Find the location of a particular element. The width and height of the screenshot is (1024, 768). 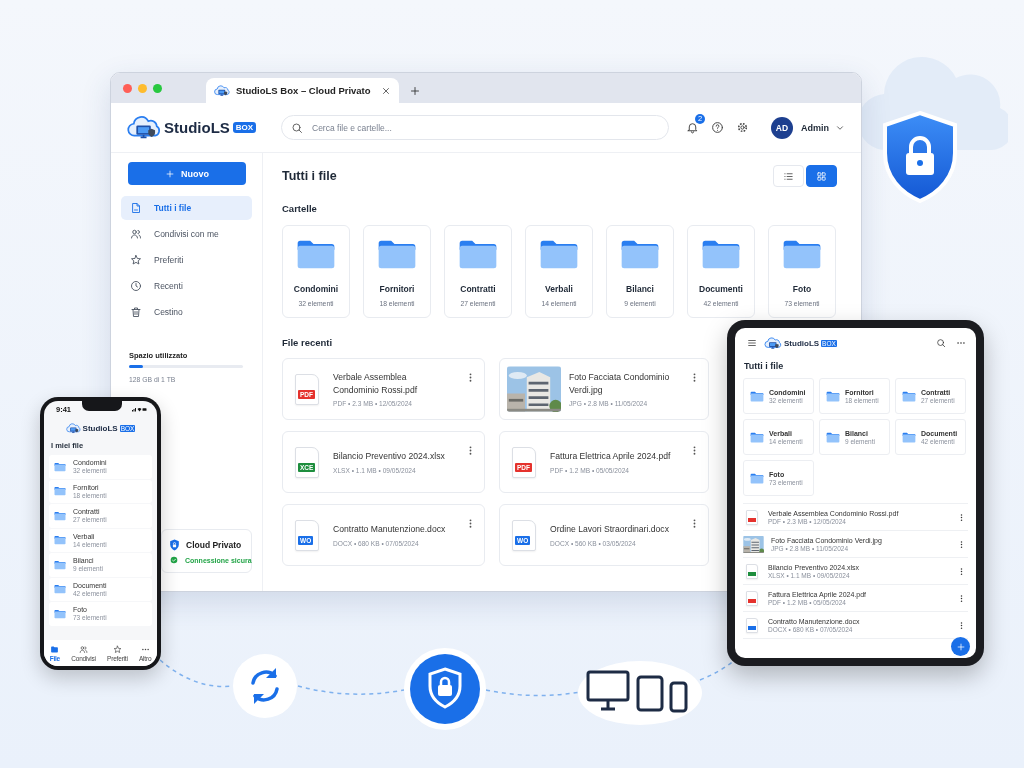

sidebar-item: Preferiti is located at coordinates (186, 260).